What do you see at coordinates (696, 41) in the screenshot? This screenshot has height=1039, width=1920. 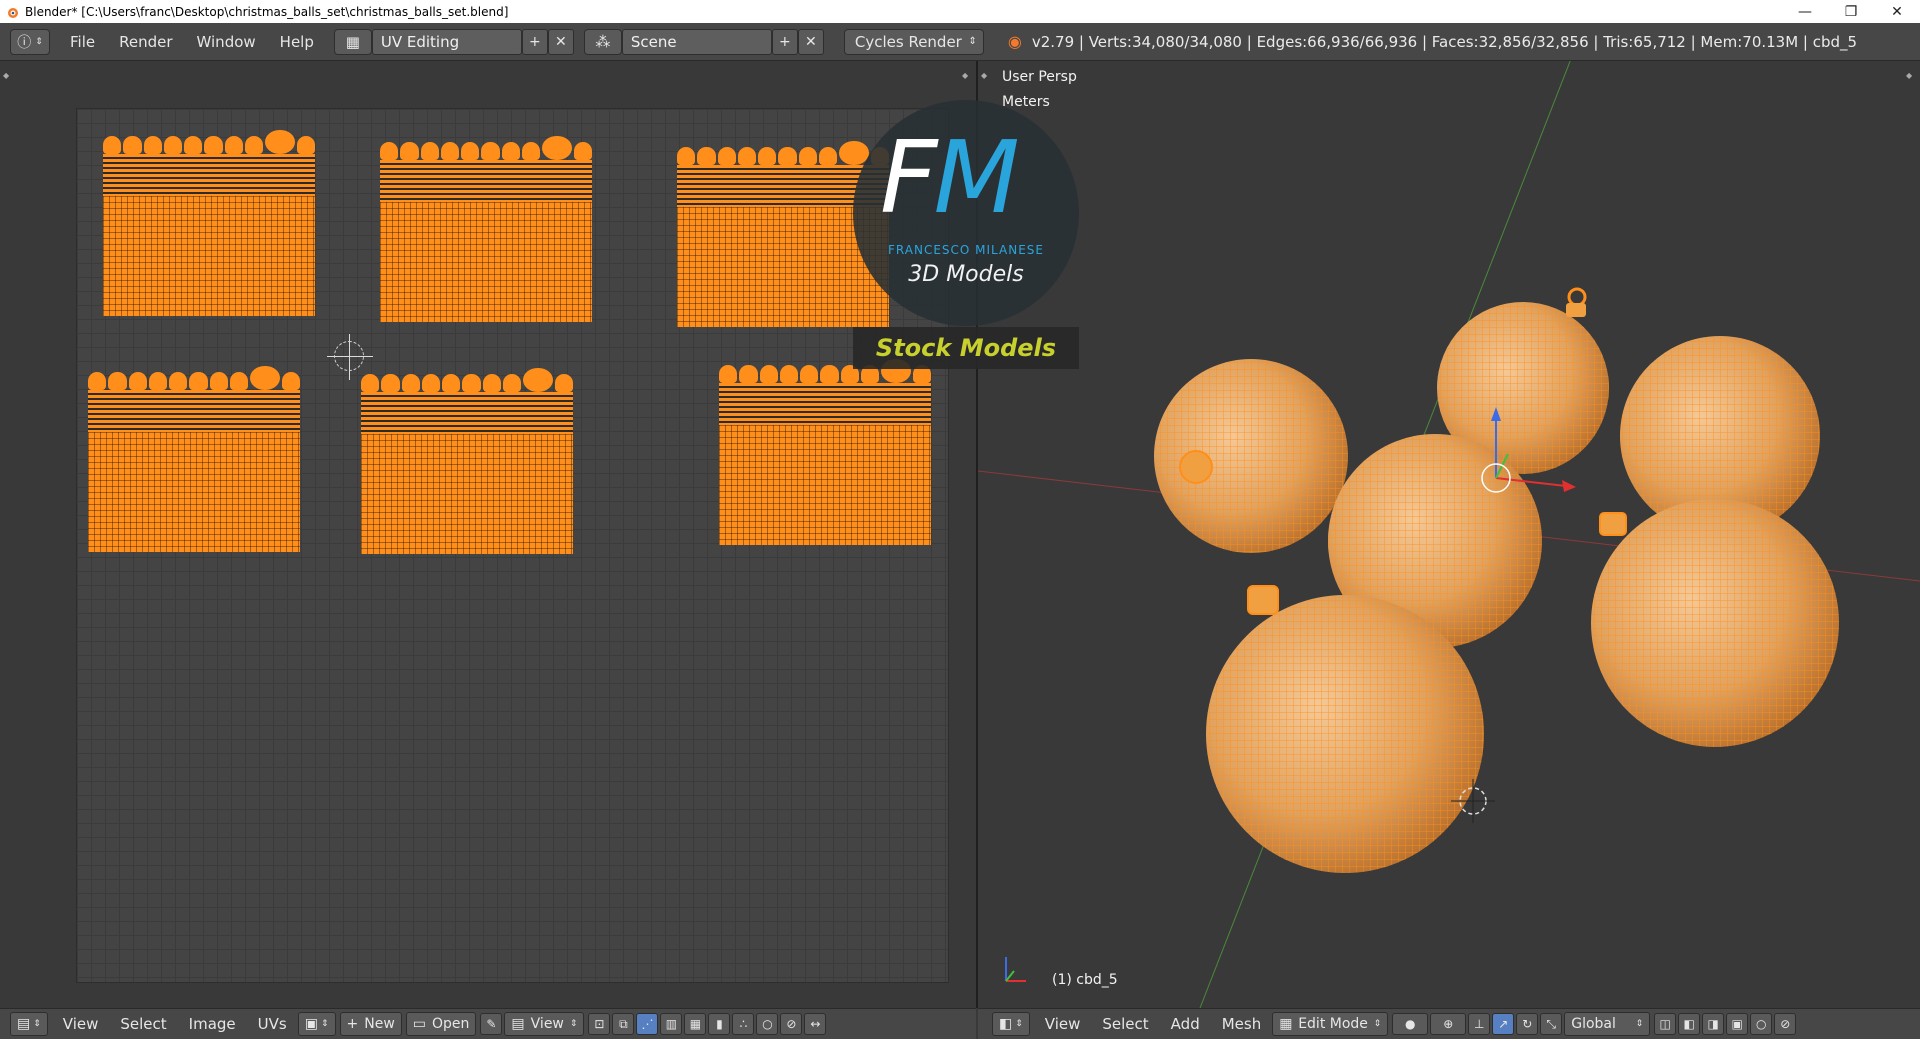 I see `scene-field: Scene` at bounding box center [696, 41].